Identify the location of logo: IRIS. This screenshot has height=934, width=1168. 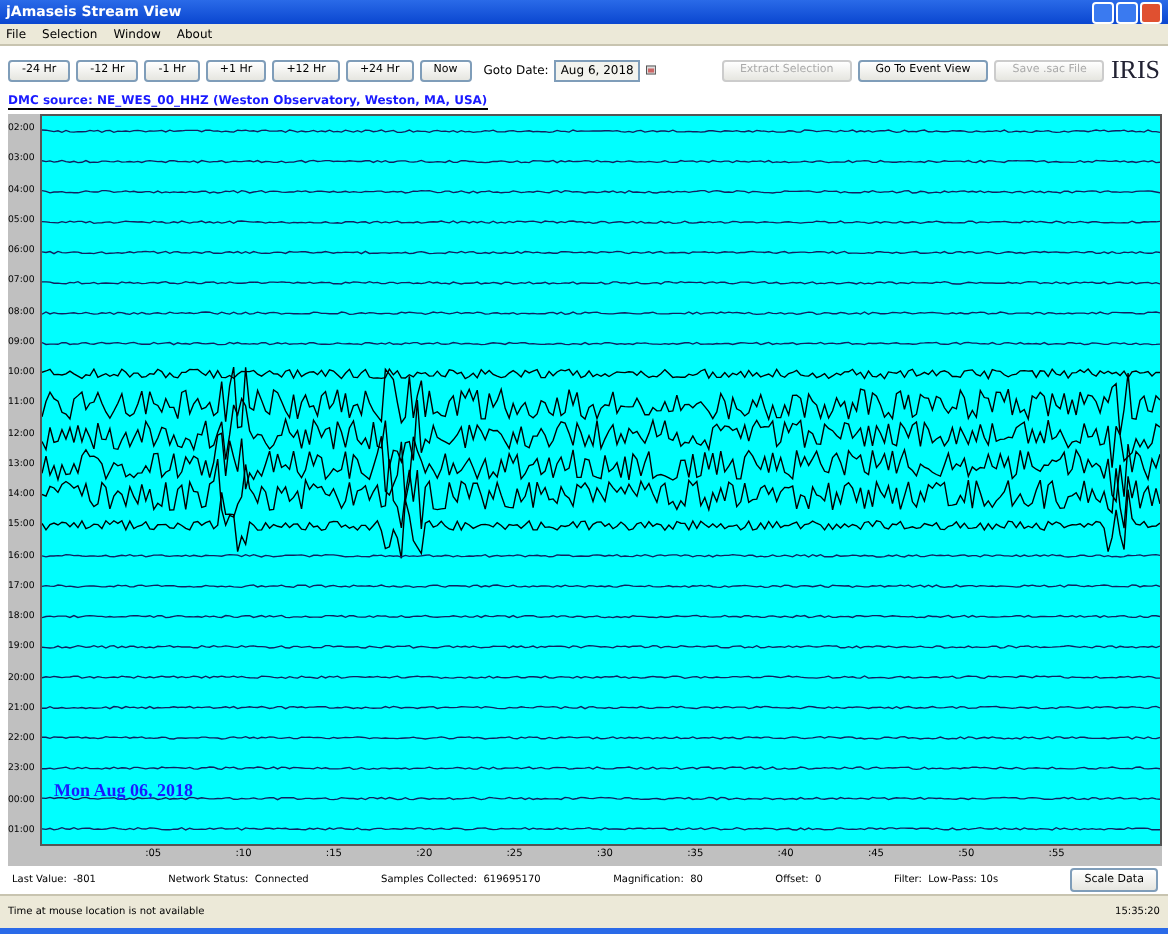
(1135, 70).